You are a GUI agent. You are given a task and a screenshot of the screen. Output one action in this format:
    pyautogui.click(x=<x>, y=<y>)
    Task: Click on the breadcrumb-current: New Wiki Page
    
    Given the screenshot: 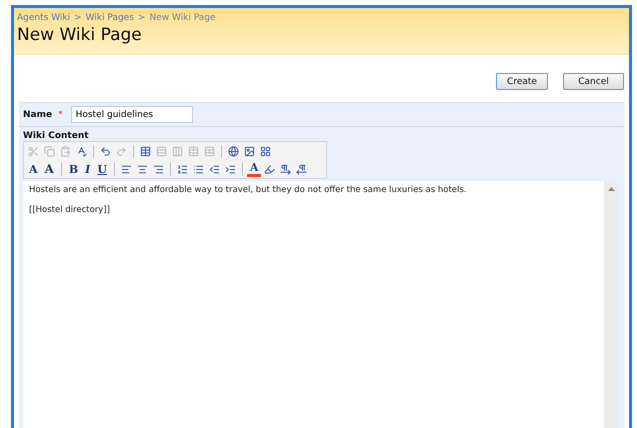 What is the action you would take?
    pyautogui.click(x=182, y=18)
    